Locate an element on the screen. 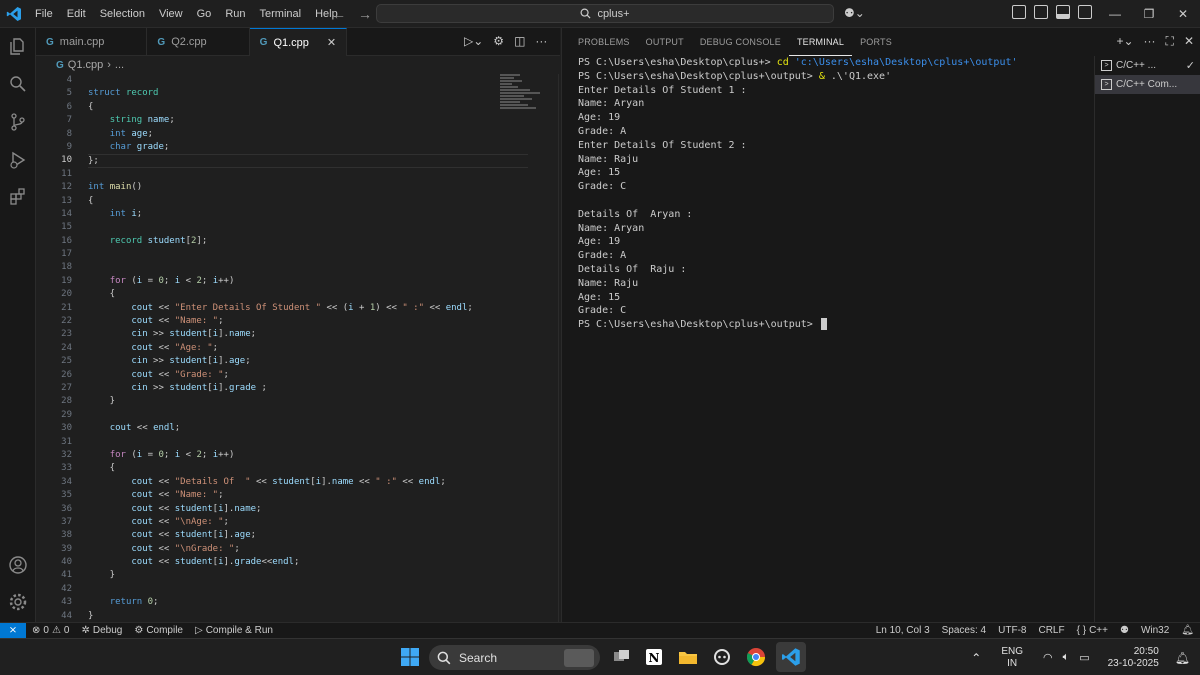 This screenshot has height=675, width=1200. panel-tab-debug-console: DEBUG CONSOLE is located at coordinates (740, 42).